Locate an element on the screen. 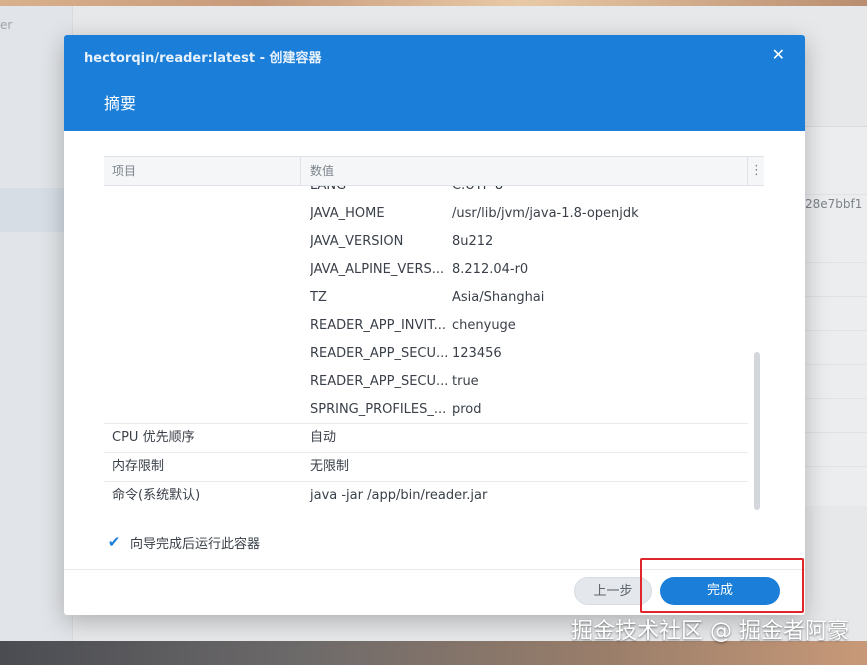  table-scrollbar is located at coordinates (757, 431).